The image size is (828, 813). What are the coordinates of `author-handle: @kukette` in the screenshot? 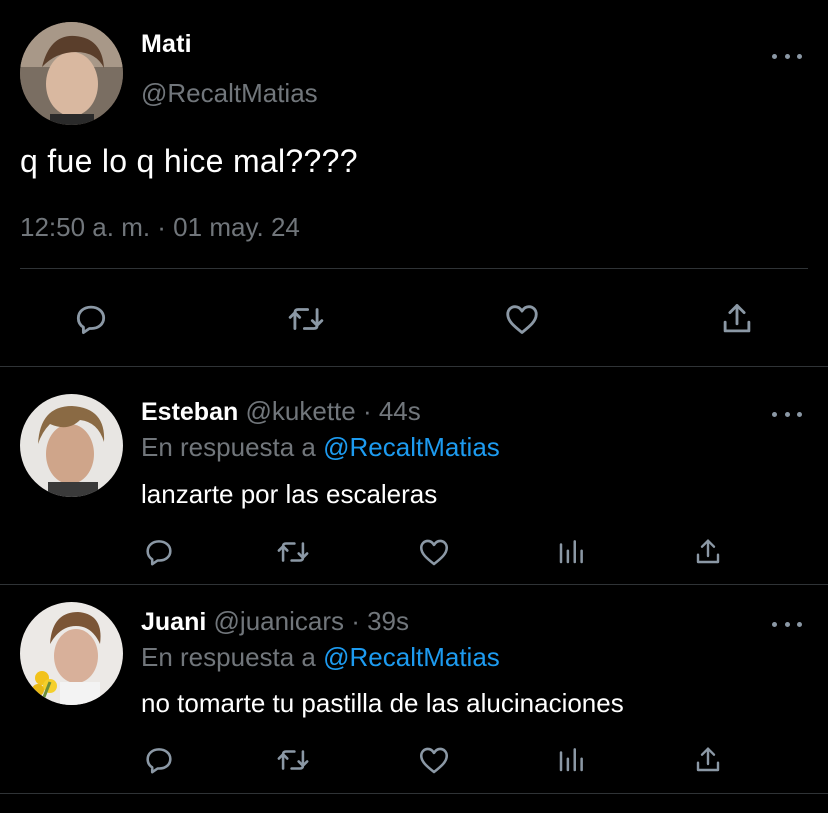 It's located at (301, 411).